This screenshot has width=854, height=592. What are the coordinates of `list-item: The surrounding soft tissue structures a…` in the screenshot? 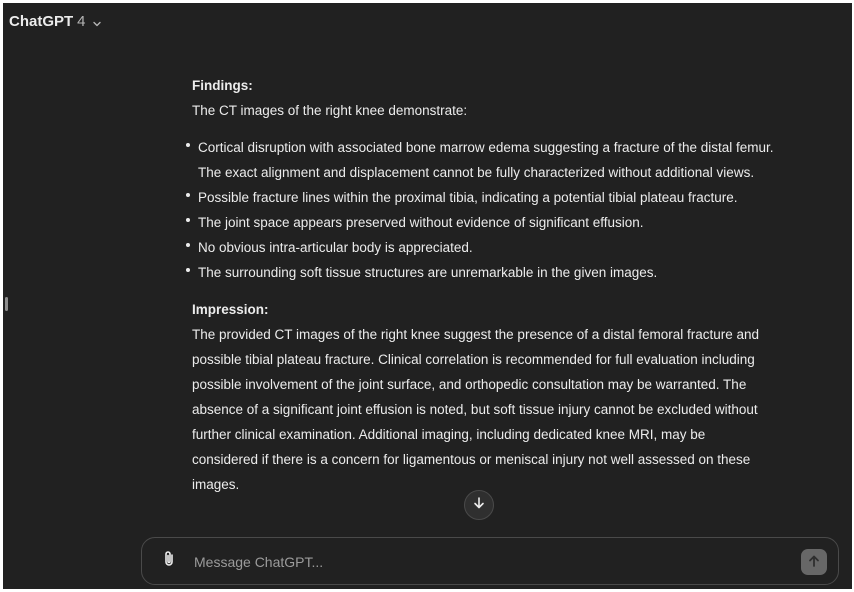 It's located at (504, 272).